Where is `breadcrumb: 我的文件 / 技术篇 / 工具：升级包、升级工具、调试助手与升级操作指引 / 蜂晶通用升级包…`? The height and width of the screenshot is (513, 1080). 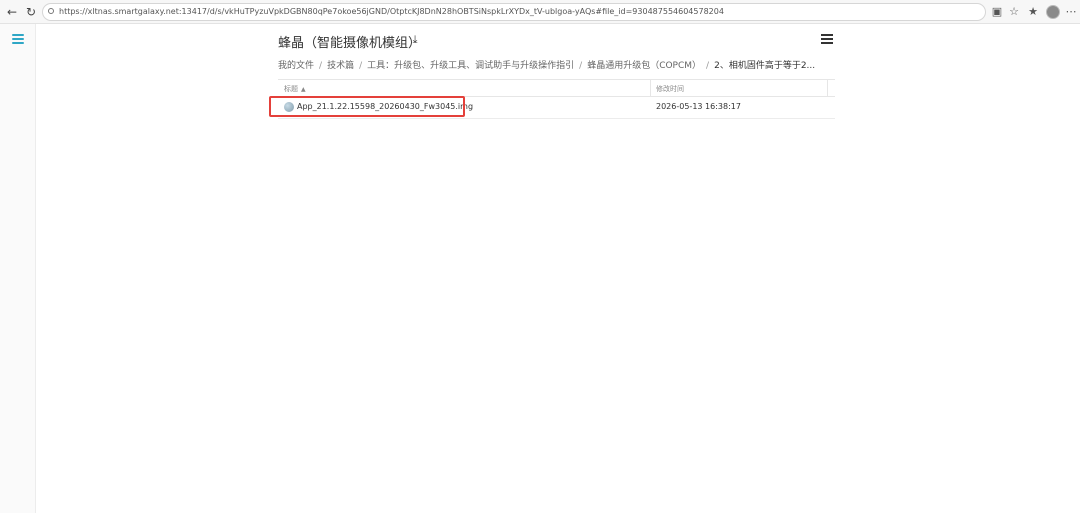 breadcrumb: 我的文件 / 技术篇 / 工具：升级包、升级工具、调试助手与升级操作指引 / 蜂晶通用升级包… is located at coordinates (547, 66).